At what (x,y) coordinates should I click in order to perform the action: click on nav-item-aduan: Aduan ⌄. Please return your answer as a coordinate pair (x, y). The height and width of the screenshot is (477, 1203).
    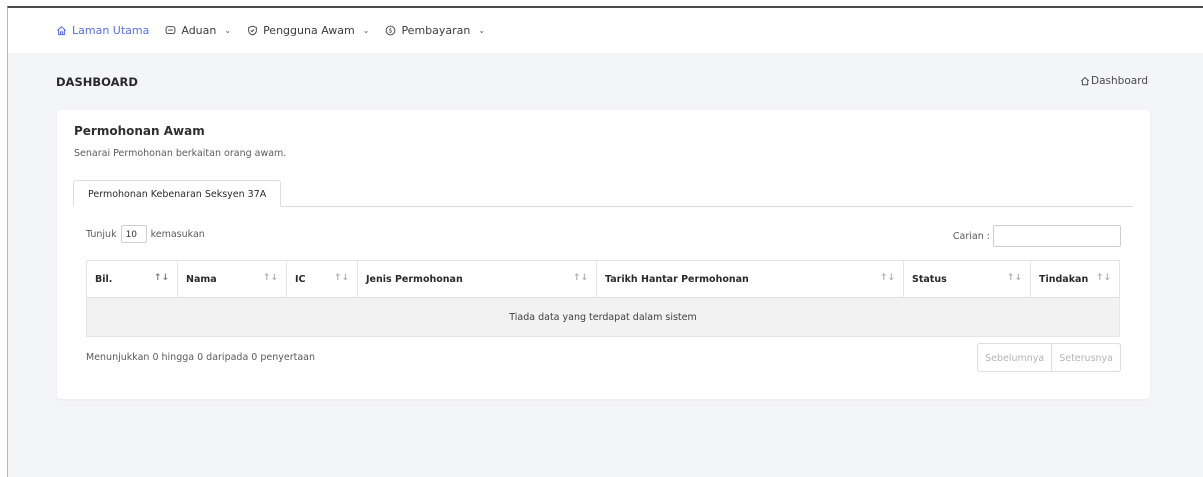
    Looking at the image, I should click on (198, 30).